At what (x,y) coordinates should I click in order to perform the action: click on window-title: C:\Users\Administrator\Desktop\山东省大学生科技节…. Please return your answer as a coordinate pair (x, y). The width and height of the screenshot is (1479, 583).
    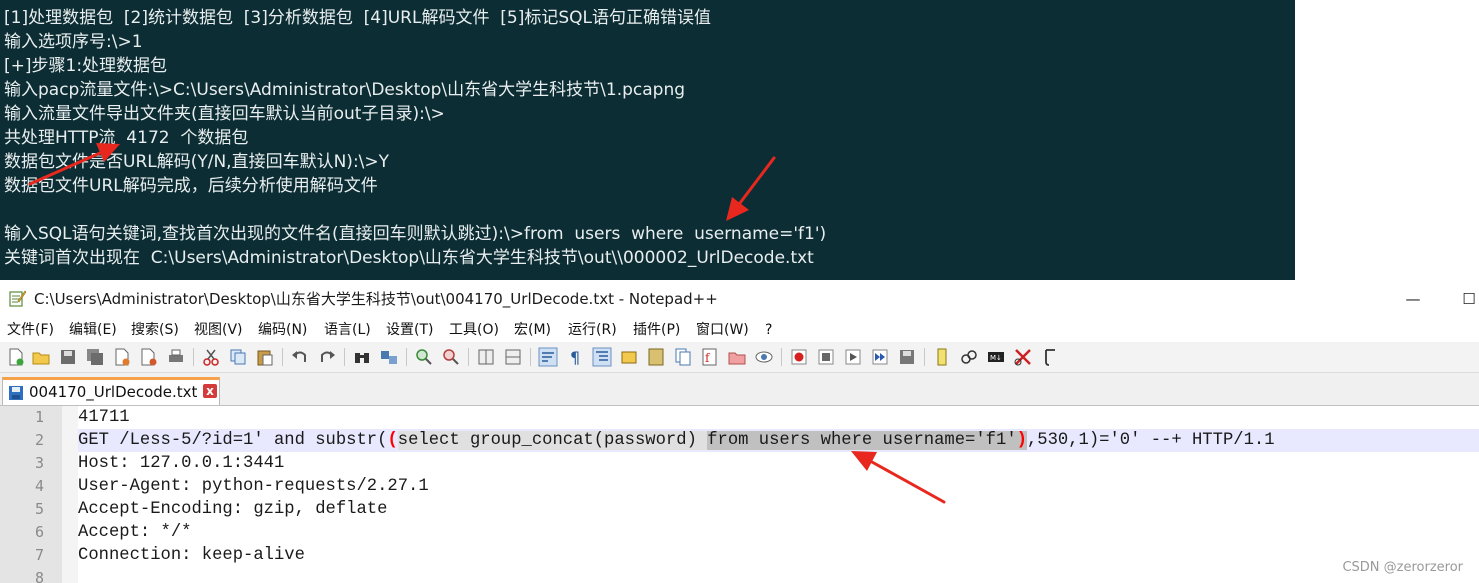
    Looking at the image, I should click on (376, 299).